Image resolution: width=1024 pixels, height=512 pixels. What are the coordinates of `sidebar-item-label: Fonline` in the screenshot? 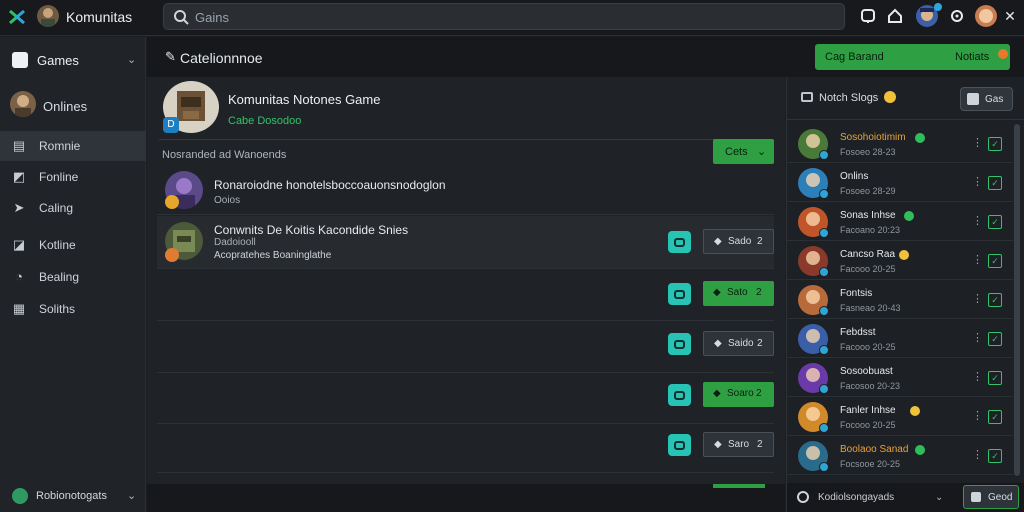 It's located at (59, 177).